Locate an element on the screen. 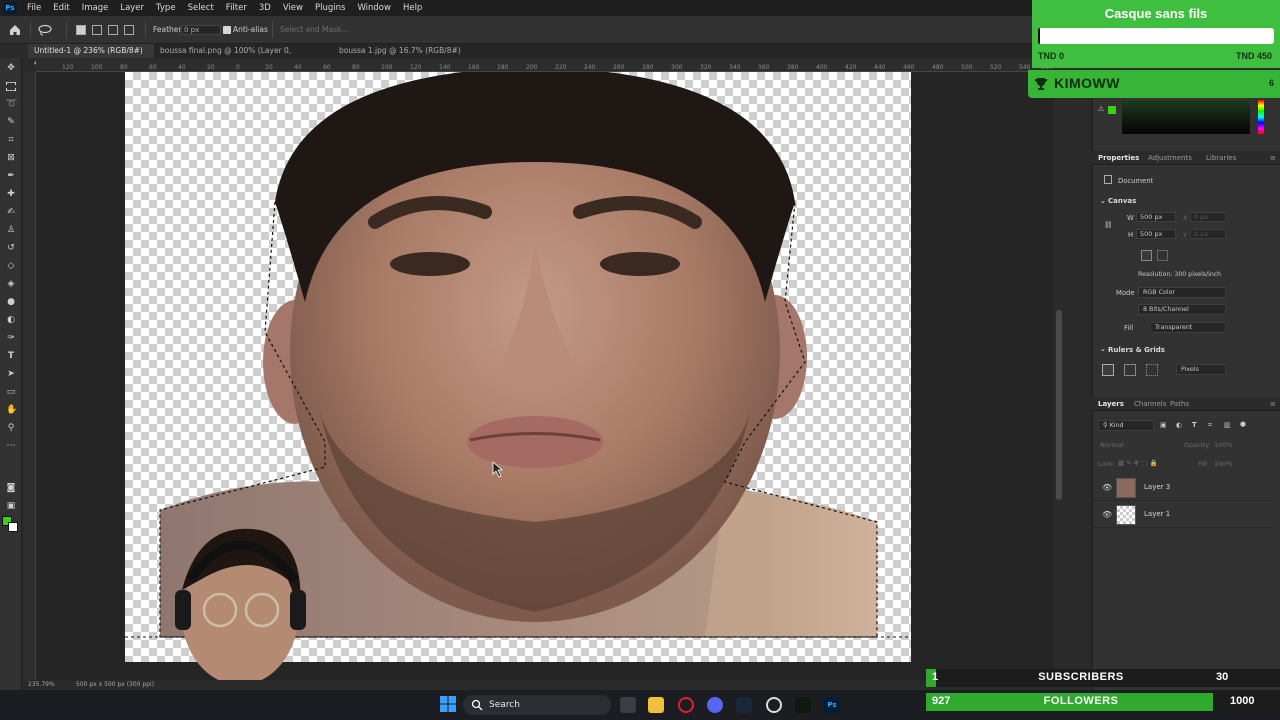 This screenshot has height=720, width=1280. dodge-tool-icon: ◐ is located at coordinates (11, 320).